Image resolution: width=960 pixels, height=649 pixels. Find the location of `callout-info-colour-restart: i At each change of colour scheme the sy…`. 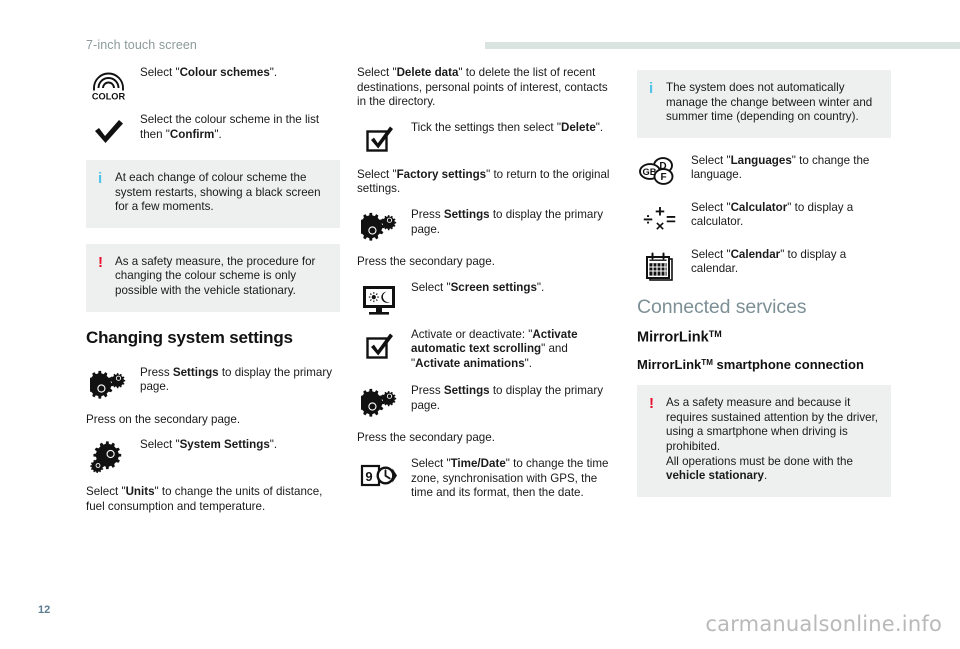

callout-info-colour-restart: i At each change of colour scheme the sy… is located at coordinates (213, 194).